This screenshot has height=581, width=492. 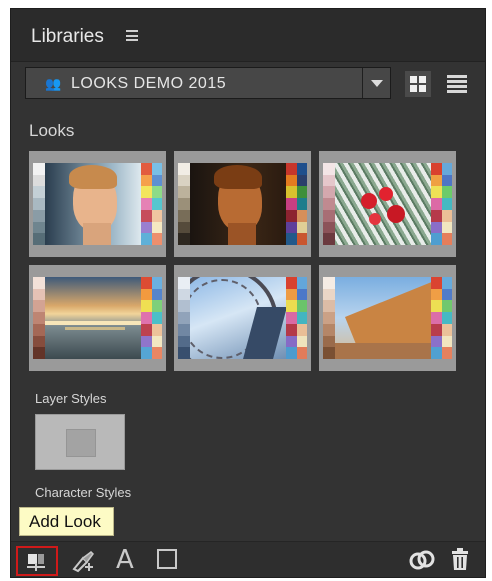 What do you see at coordinates (132, 35) in the screenshot?
I see `panel-menu-icon` at bounding box center [132, 35].